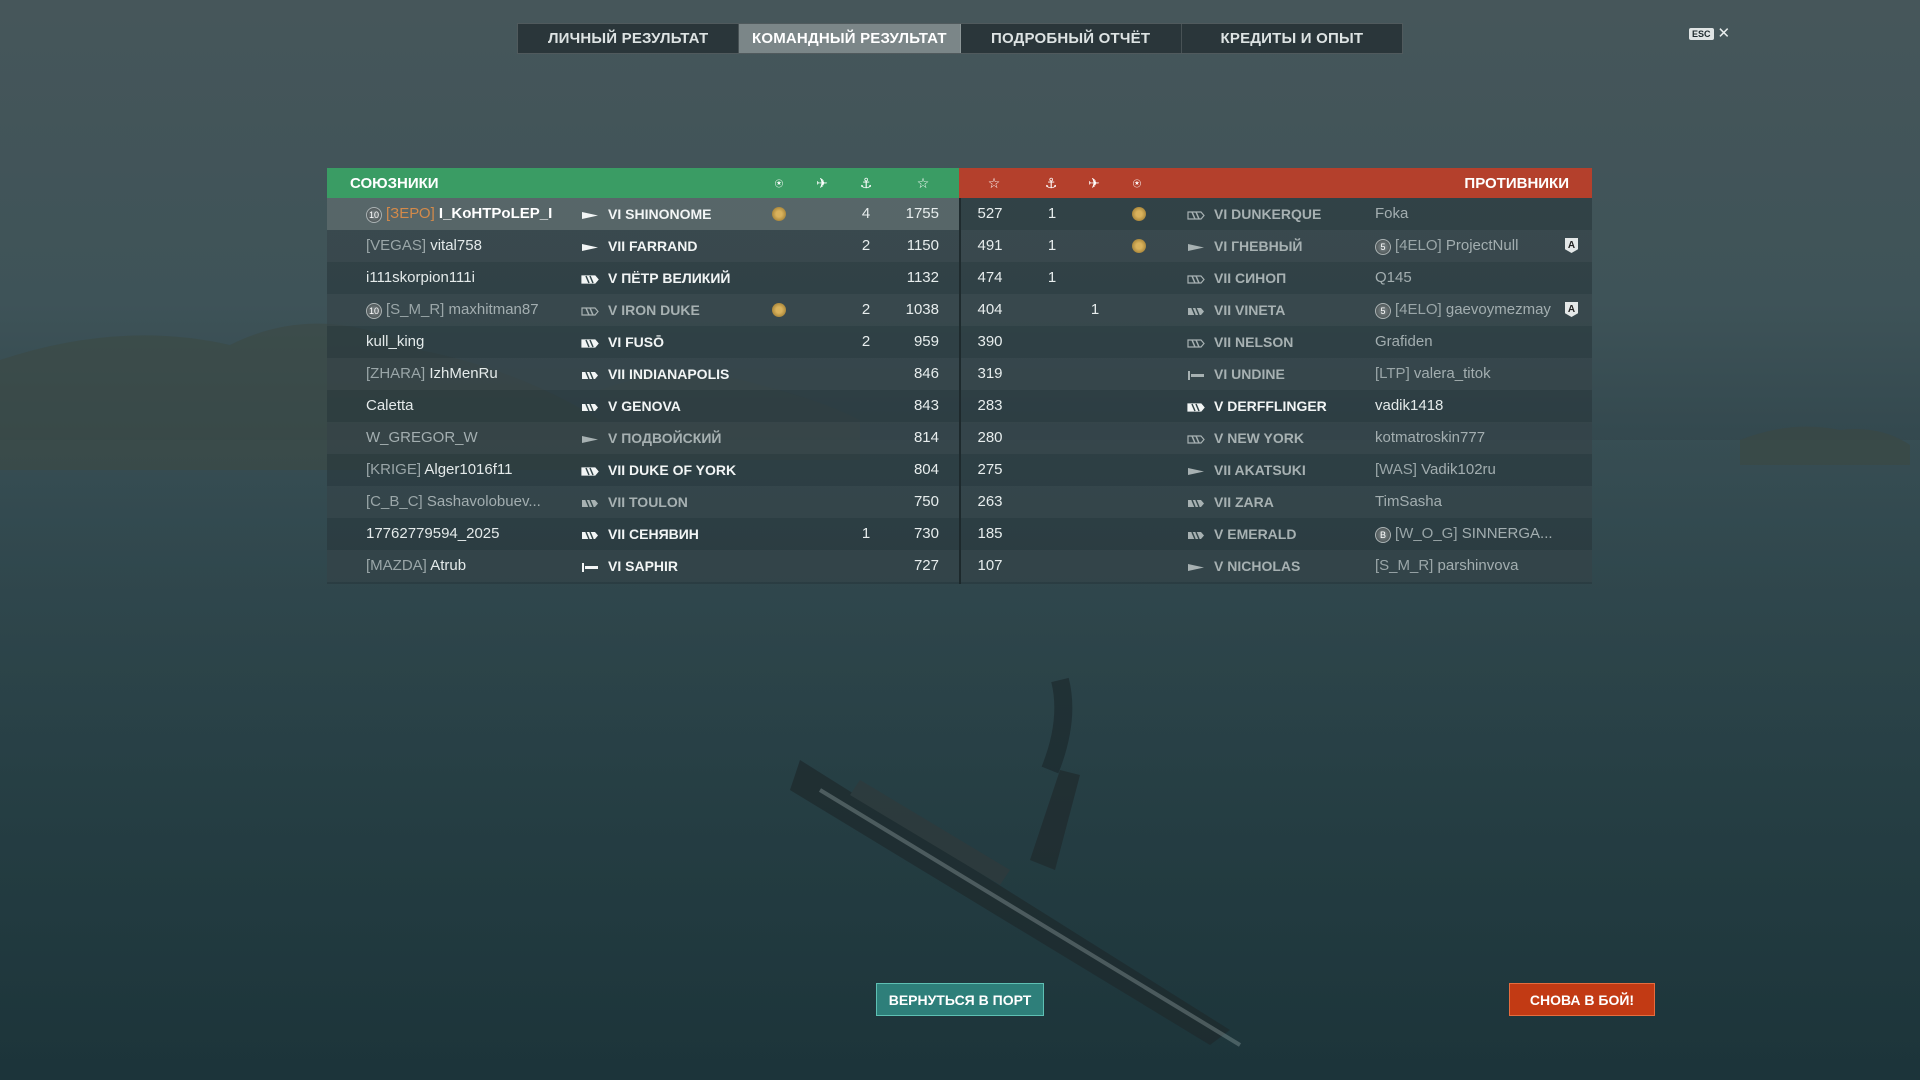 This screenshot has width=1920, height=1080. Describe the element at coordinates (653, 246) in the screenshot. I see `ship-name: VII FARRAND` at that location.